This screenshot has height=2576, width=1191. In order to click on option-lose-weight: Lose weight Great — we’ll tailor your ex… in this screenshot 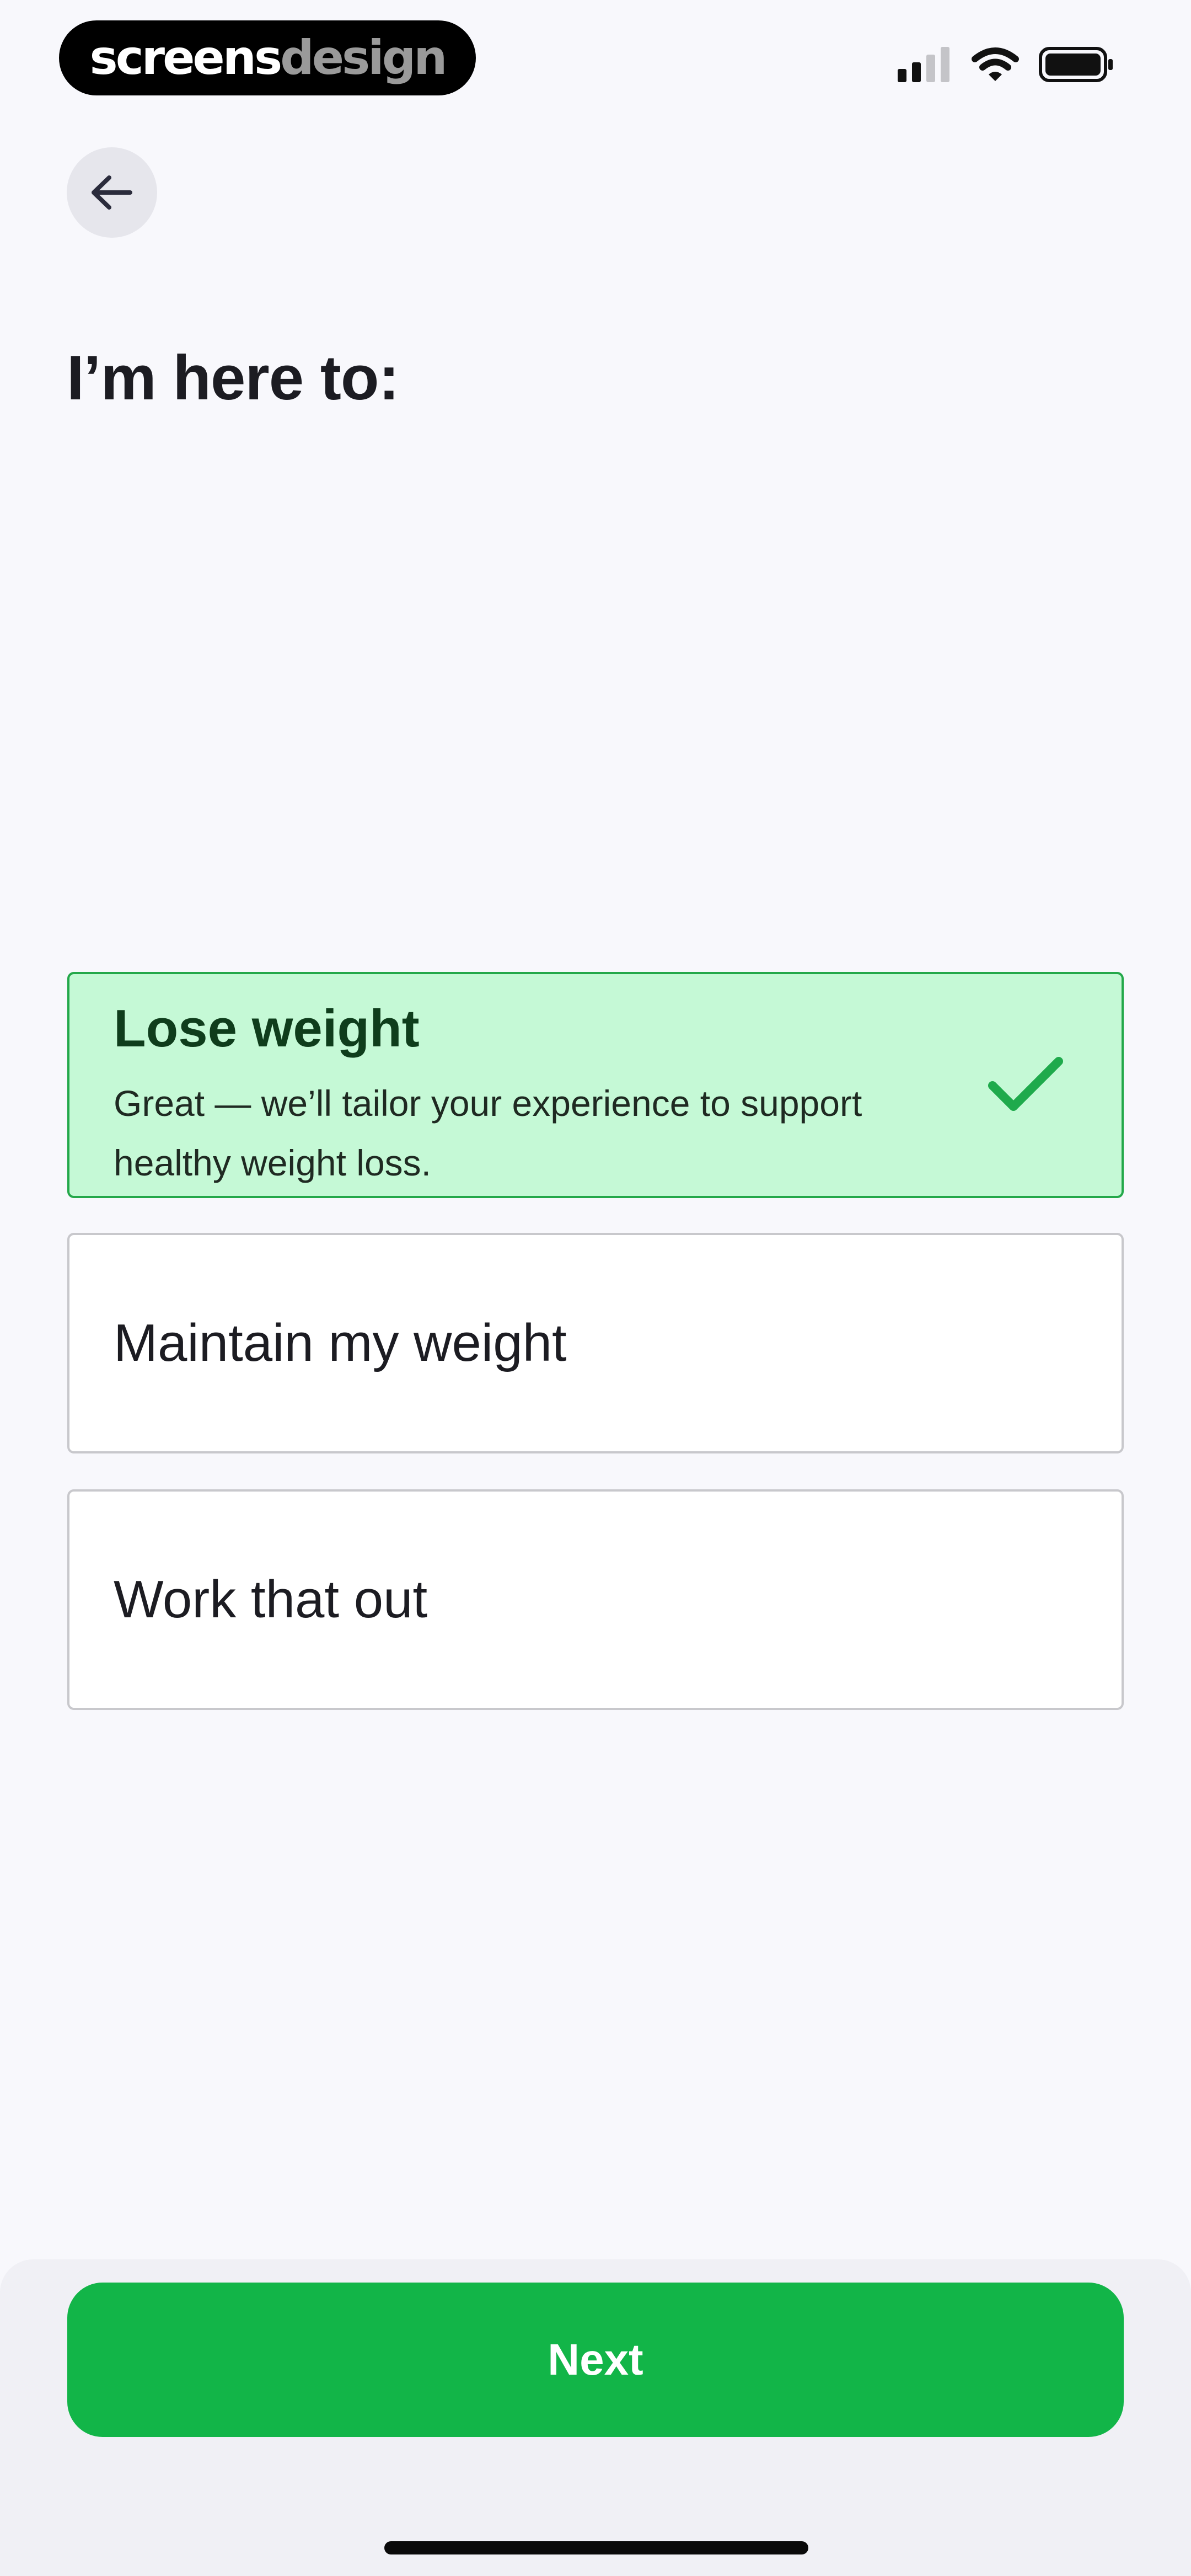, I will do `click(595, 1085)`.